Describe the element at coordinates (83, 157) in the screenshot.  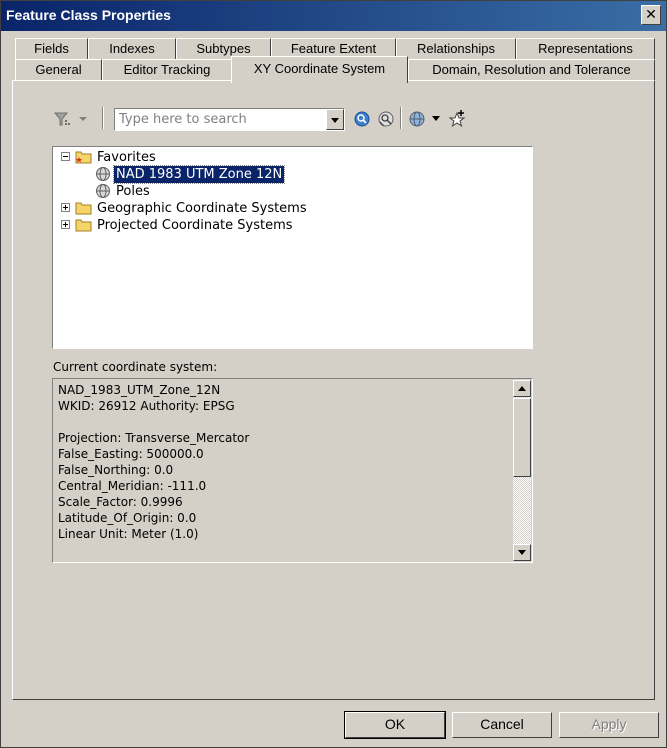
I see `favorites-folder-icon` at that location.